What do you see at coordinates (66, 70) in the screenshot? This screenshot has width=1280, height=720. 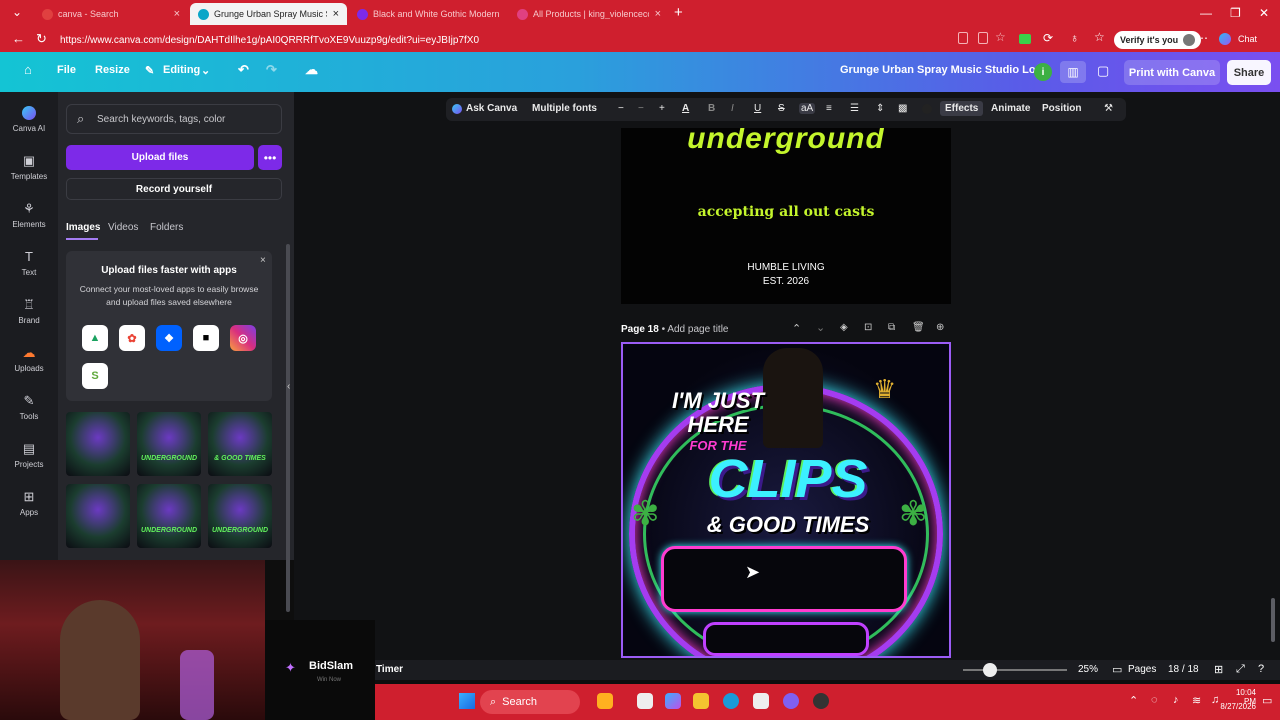 I see `file-menu: File` at bounding box center [66, 70].